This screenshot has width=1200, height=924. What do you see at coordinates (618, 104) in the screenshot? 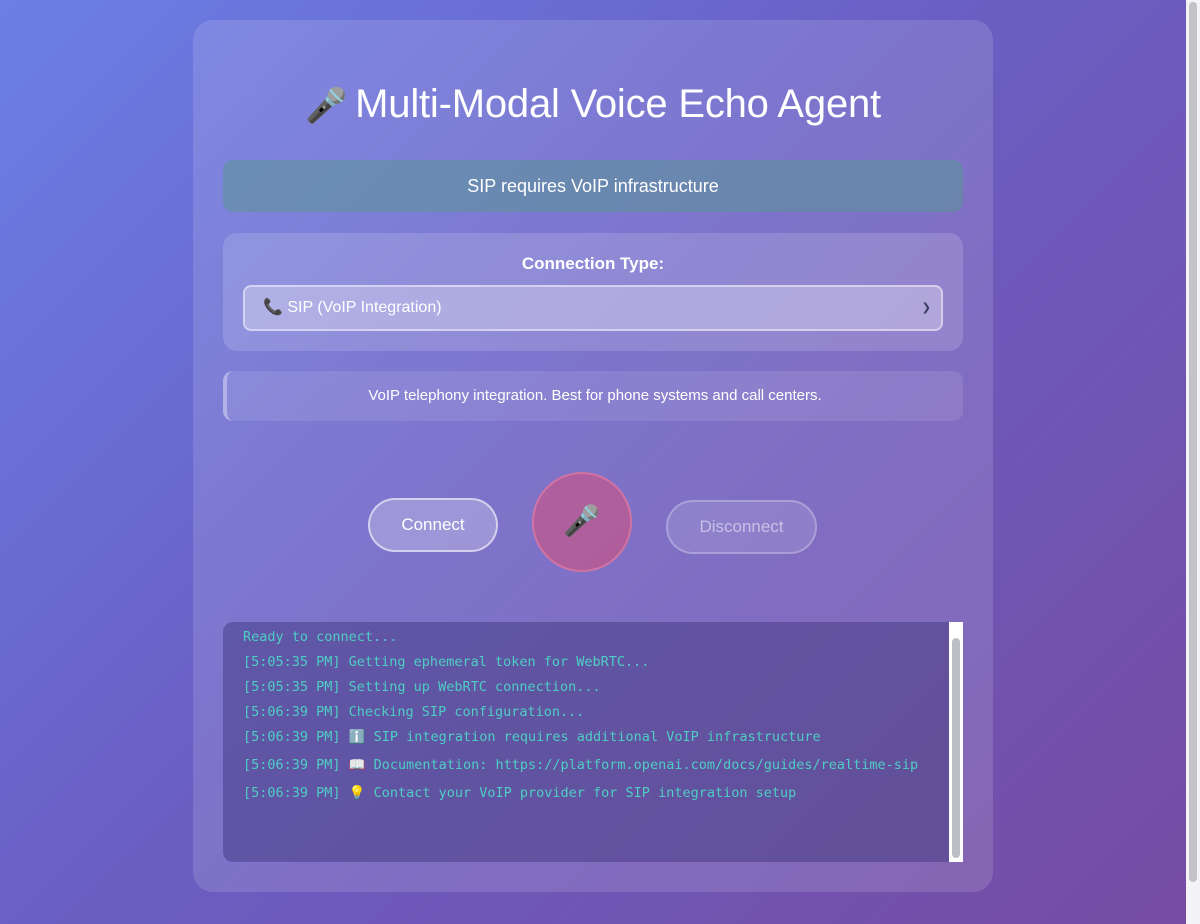
I see `page-title-text: Multi-Modal Voice Echo Agent` at bounding box center [618, 104].